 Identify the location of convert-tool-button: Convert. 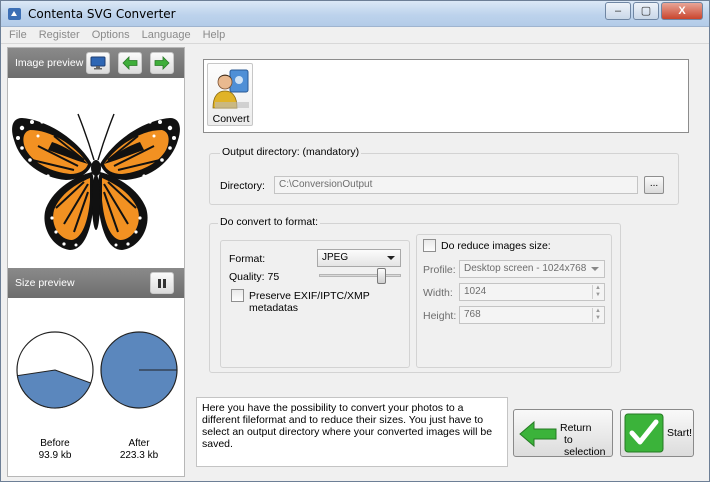
(230, 94).